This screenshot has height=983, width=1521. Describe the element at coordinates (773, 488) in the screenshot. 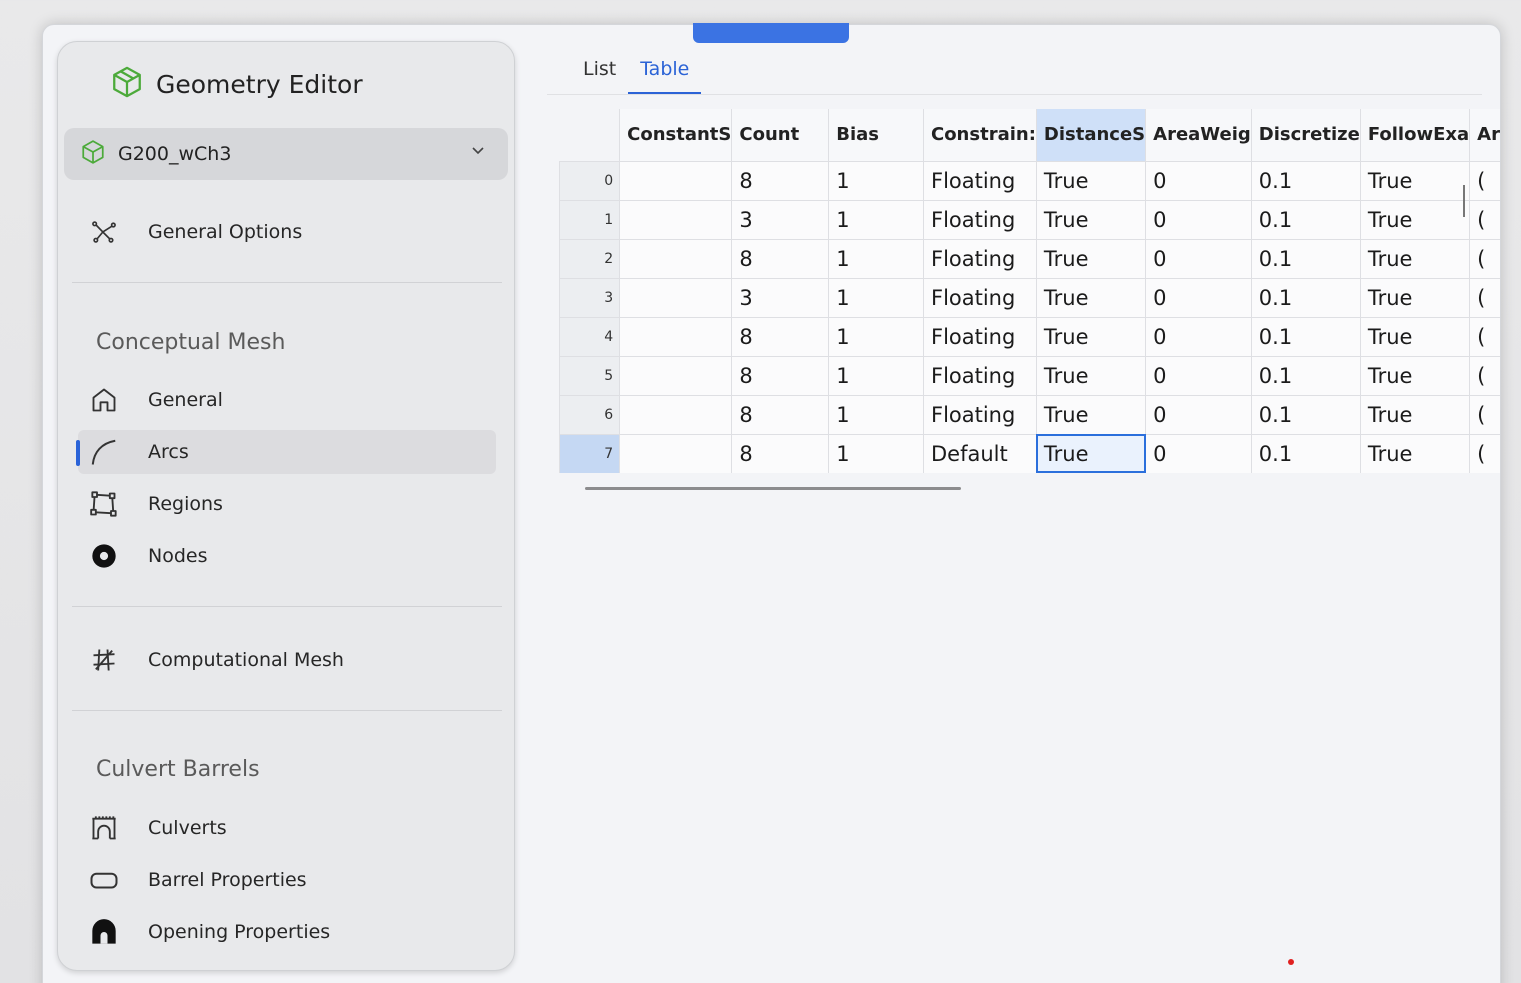

I see `horizontal-scrollbar` at that location.